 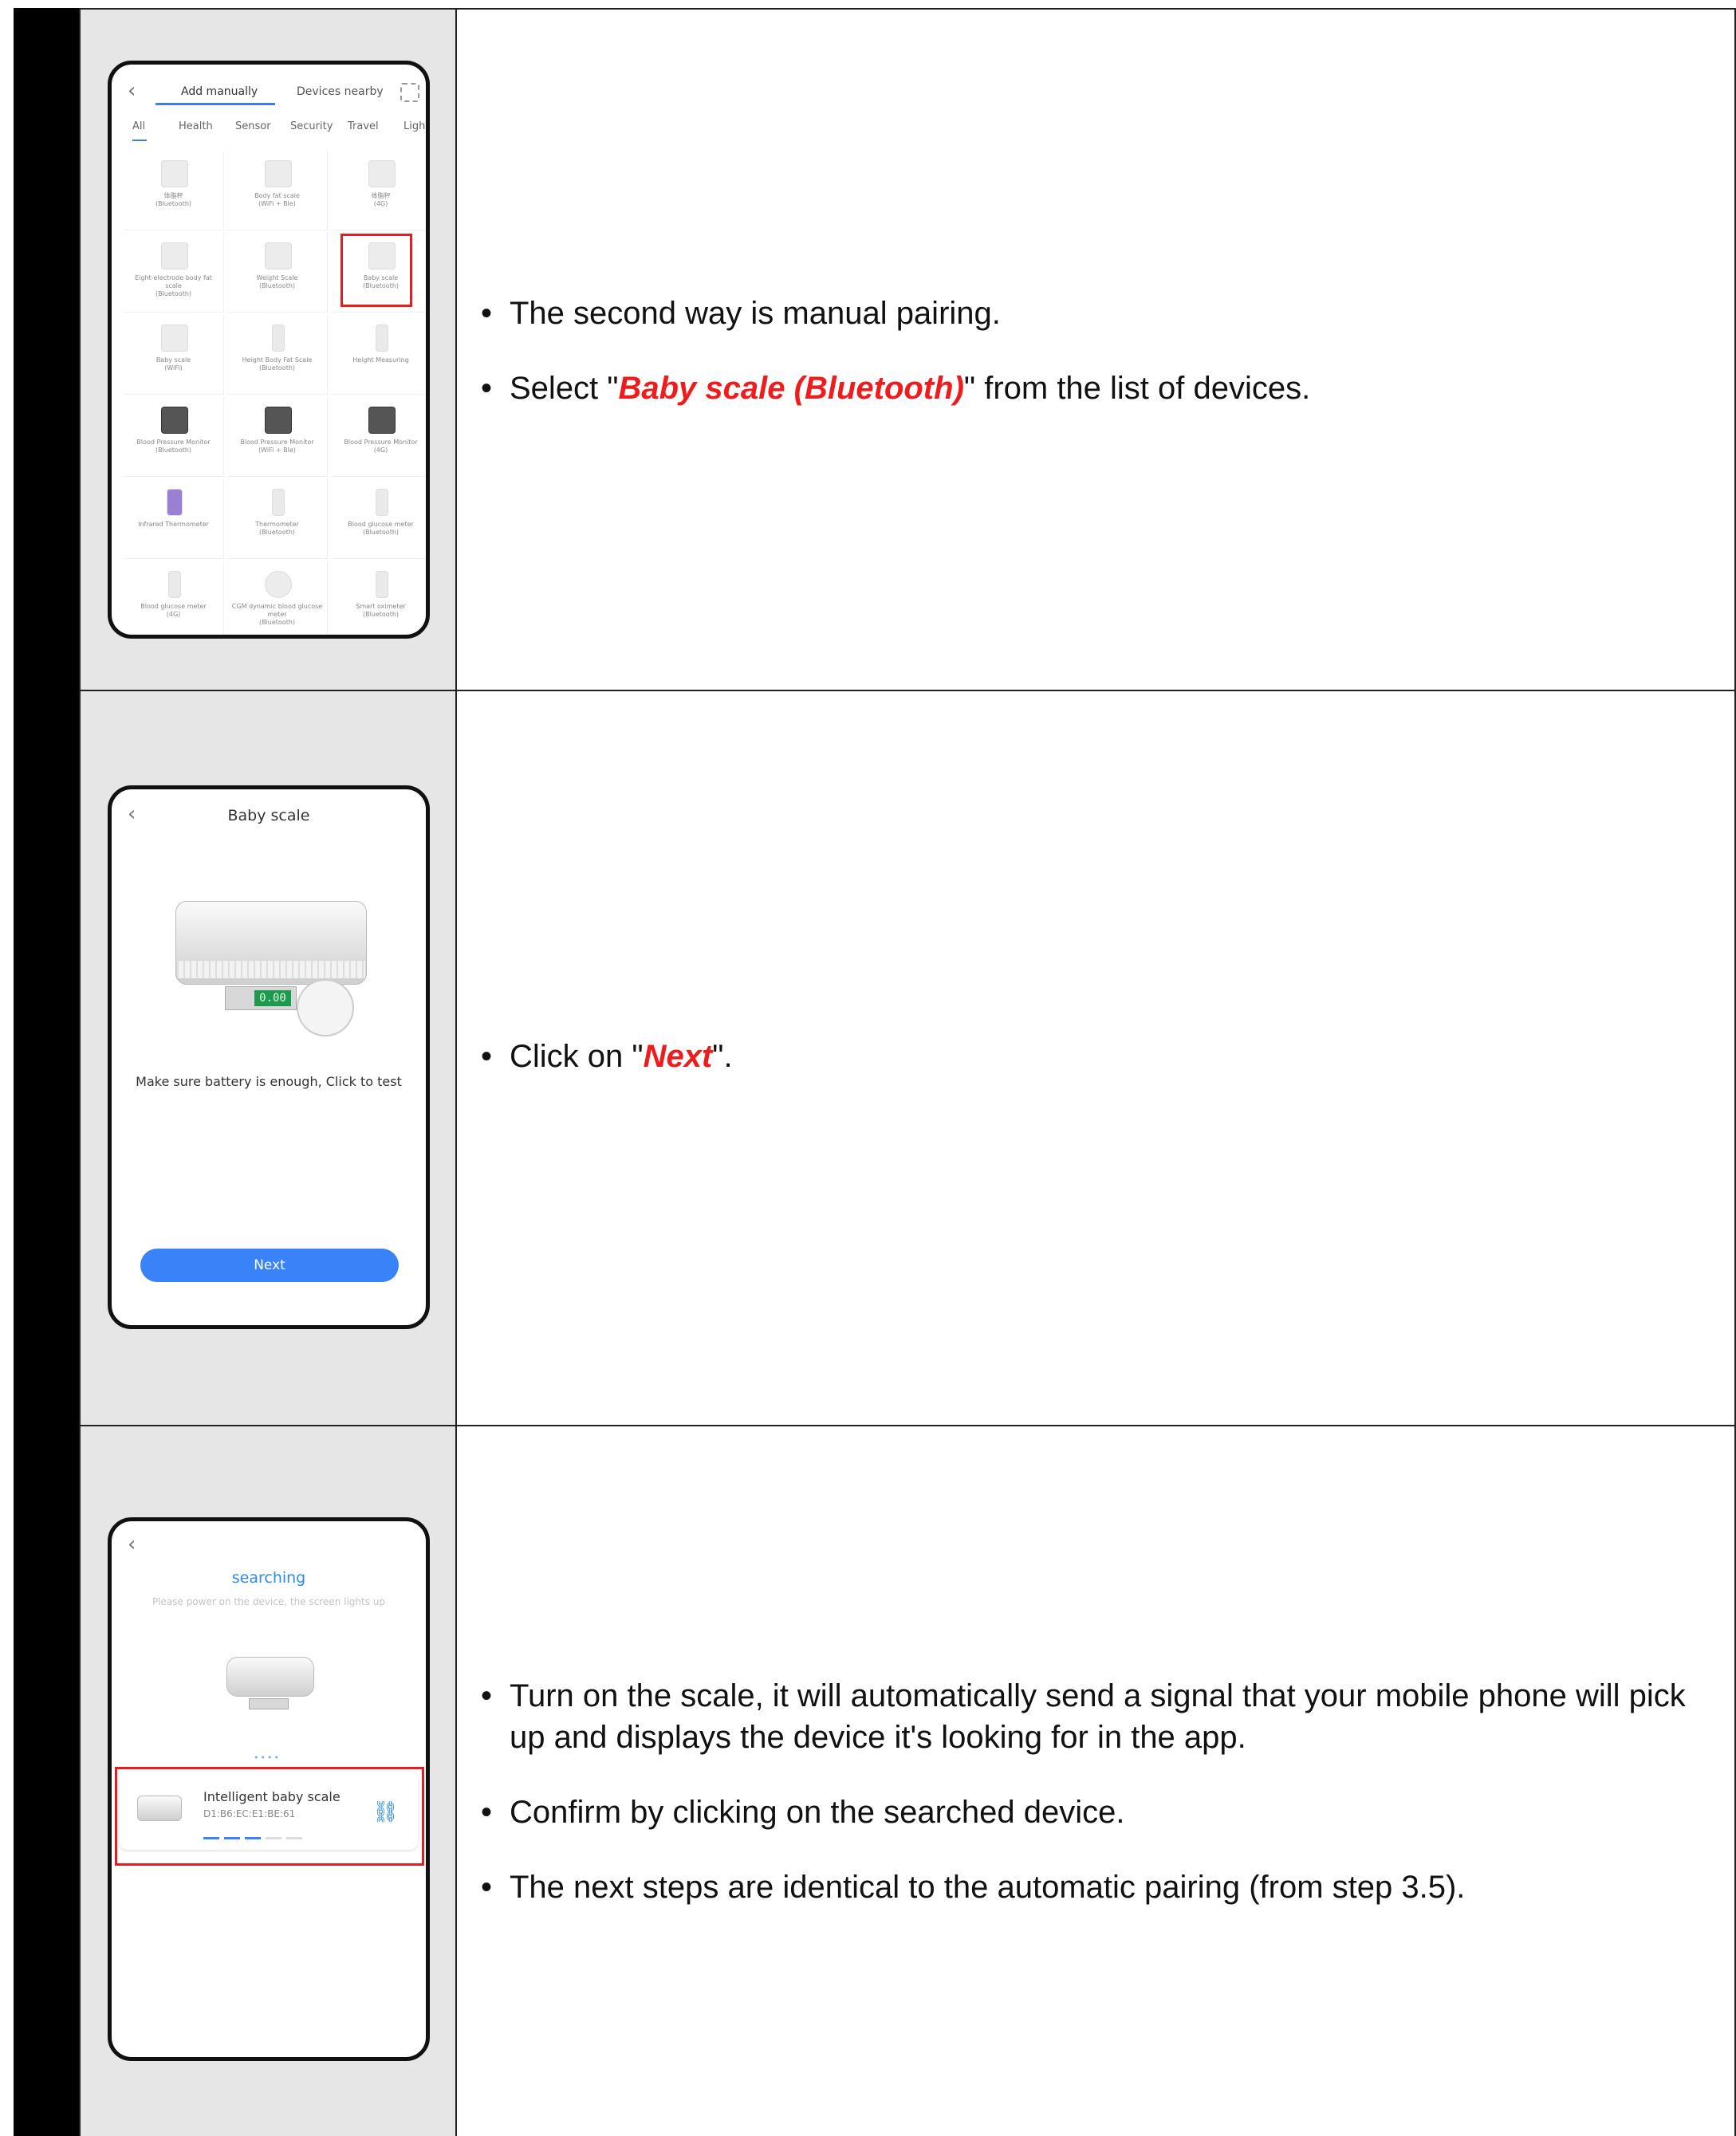 I want to click on category-all: All, so click(x=138, y=126).